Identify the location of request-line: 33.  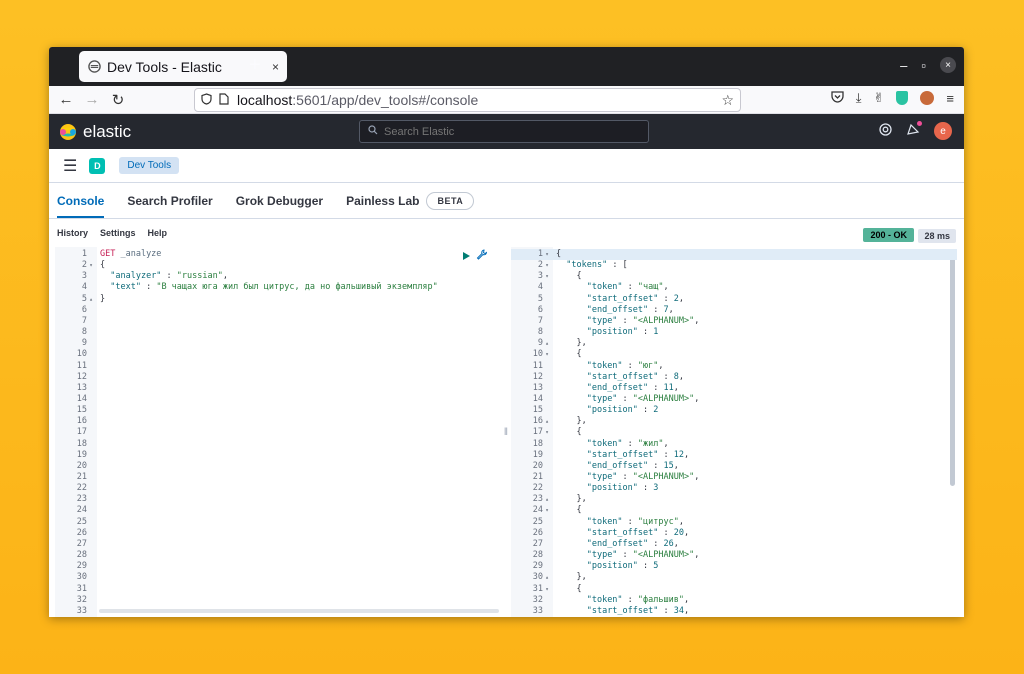
(278, 611).